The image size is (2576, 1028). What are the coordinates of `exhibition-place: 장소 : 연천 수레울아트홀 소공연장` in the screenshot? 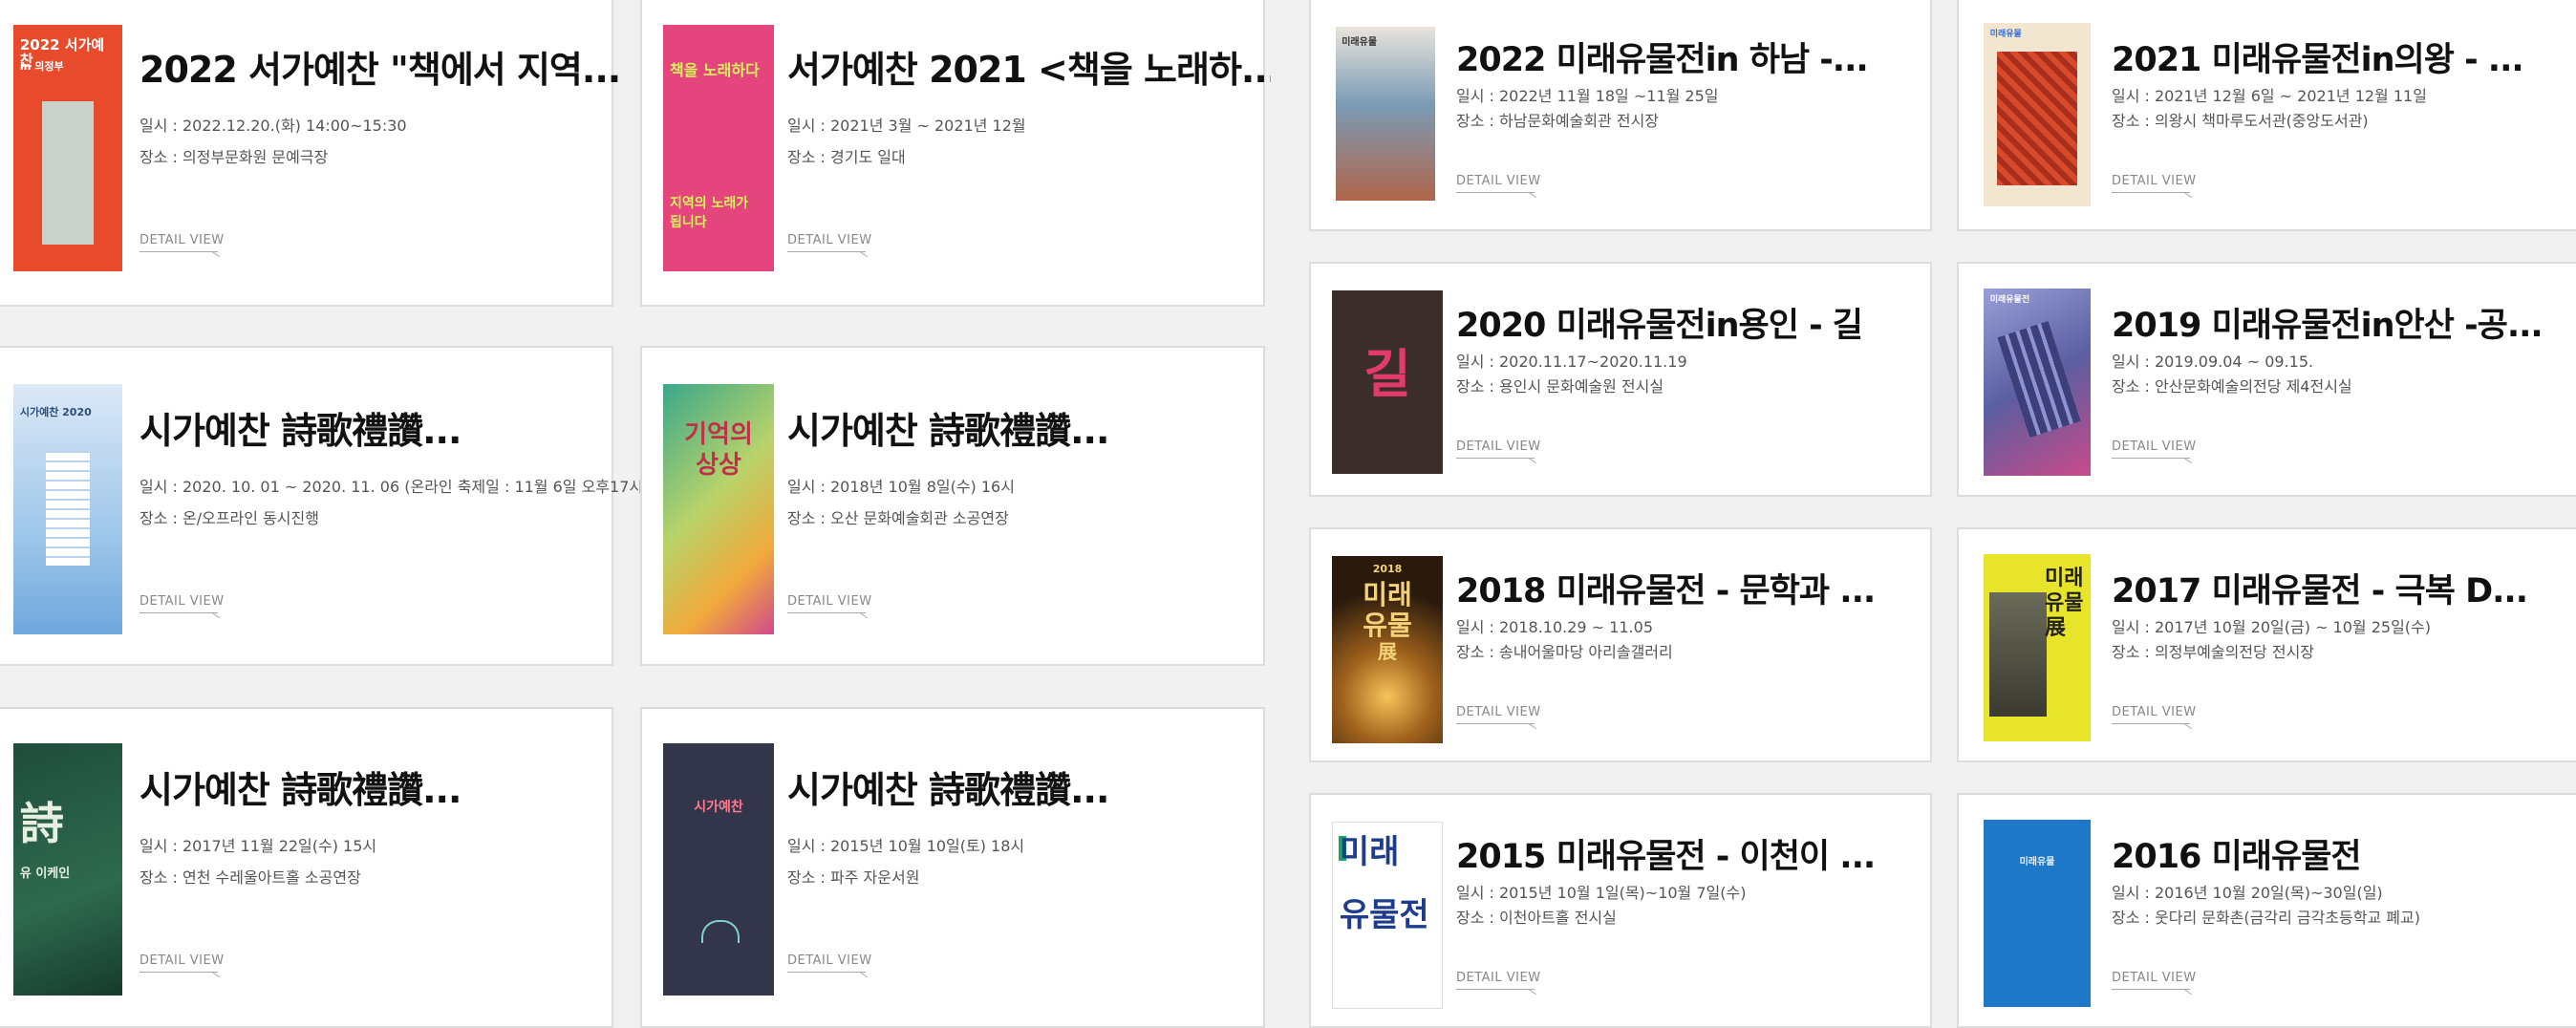 It's located at (250, 877).